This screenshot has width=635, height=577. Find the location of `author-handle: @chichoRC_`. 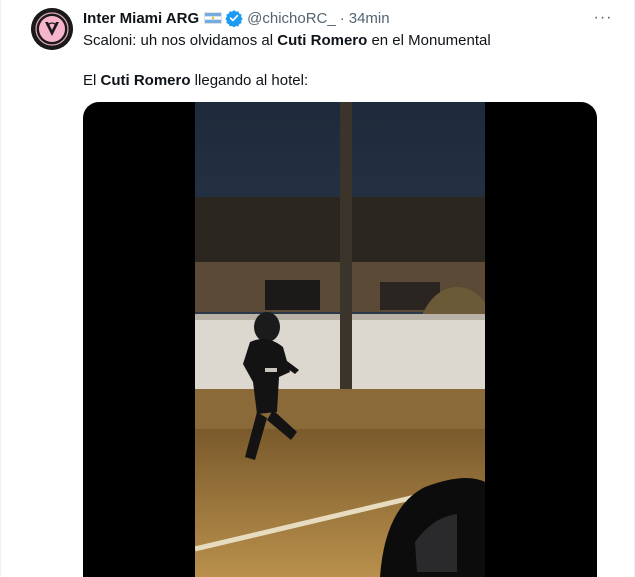

author-handle: @chichoRC_ is located at coordinates (291, 18).